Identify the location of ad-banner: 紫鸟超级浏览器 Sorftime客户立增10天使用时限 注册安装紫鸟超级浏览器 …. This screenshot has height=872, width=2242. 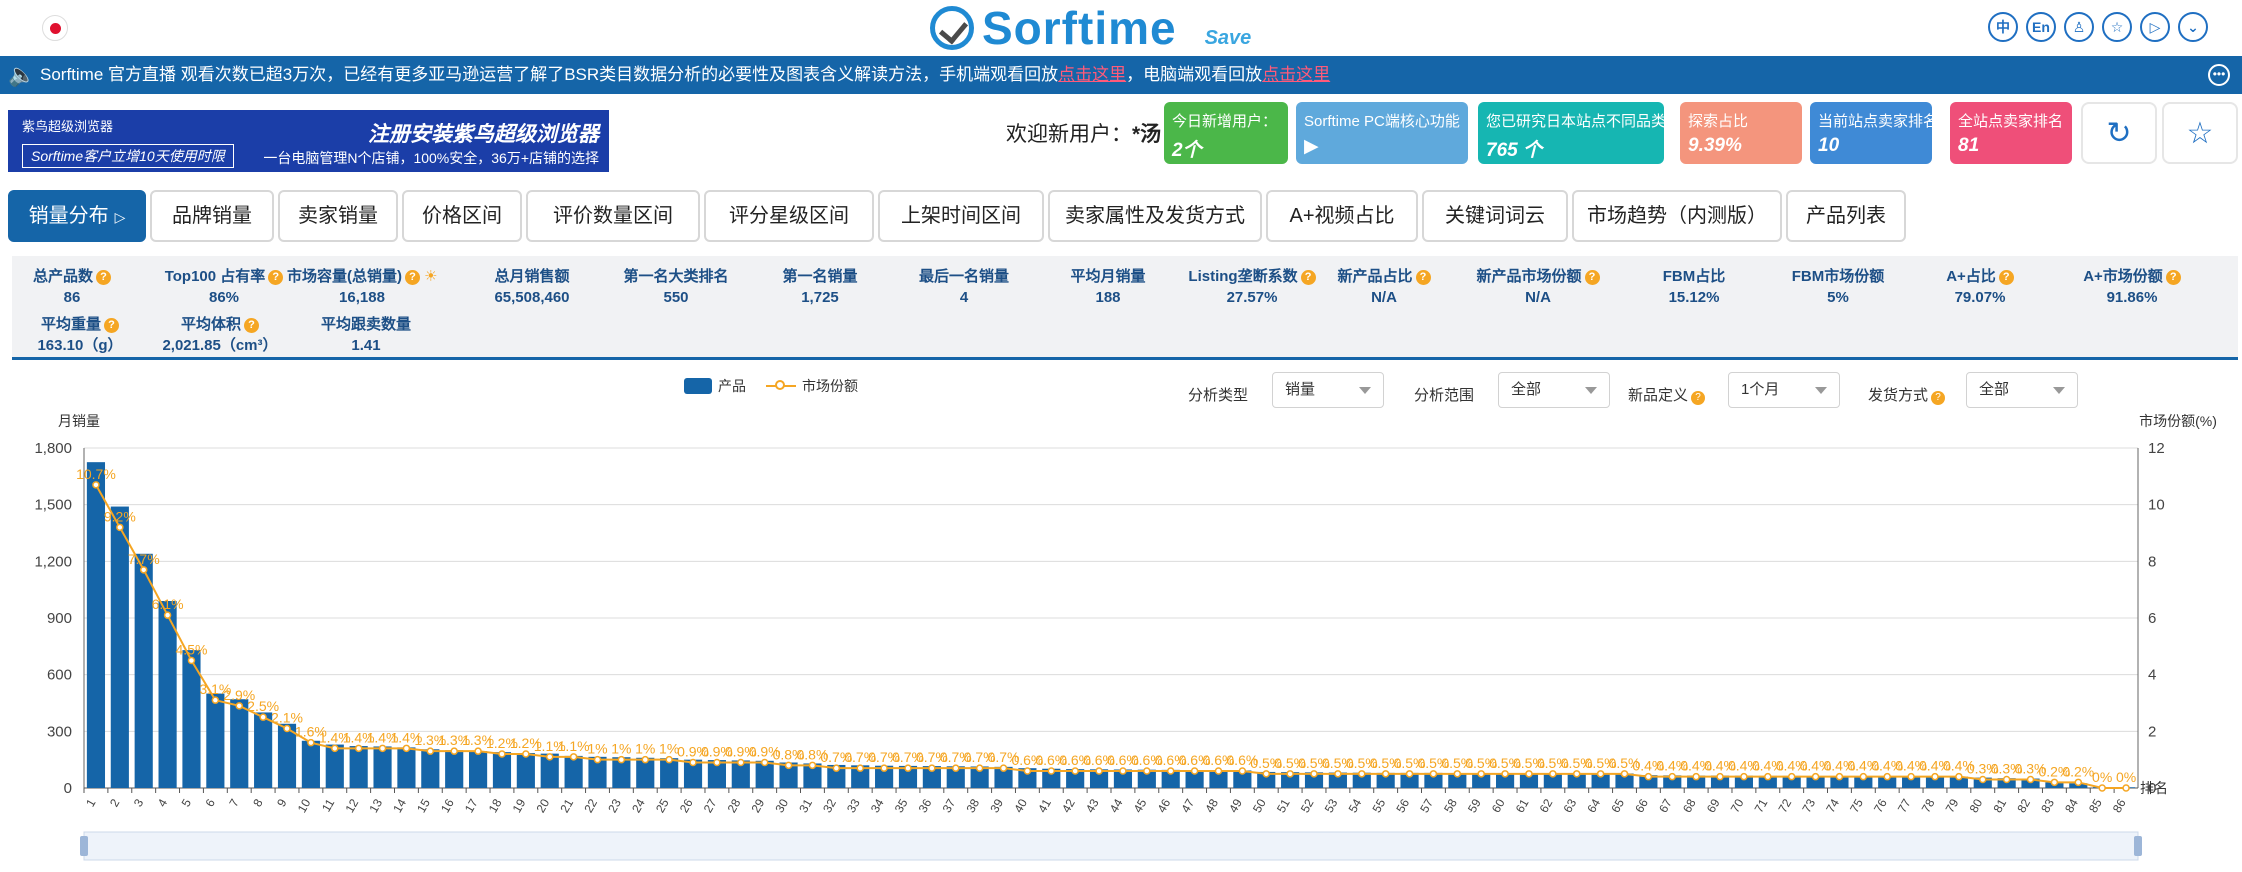
(308, 141).